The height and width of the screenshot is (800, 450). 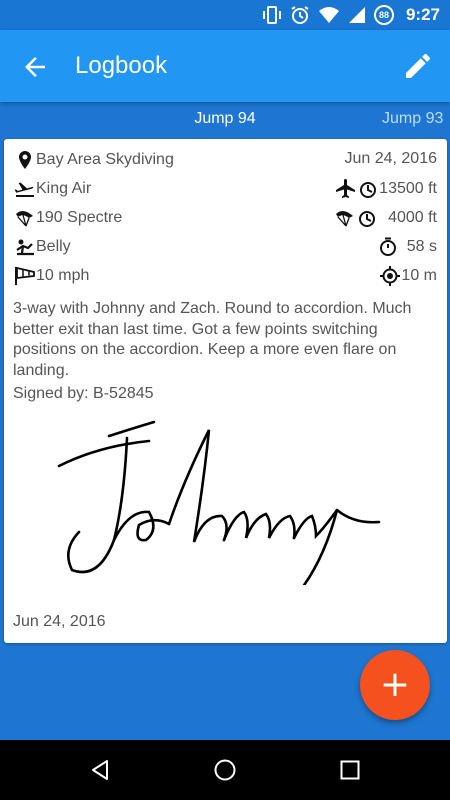 What do you see at coordinates (25, 276) in the screenshot?
I see `windsock-icon` at bounding box center [25, 276].